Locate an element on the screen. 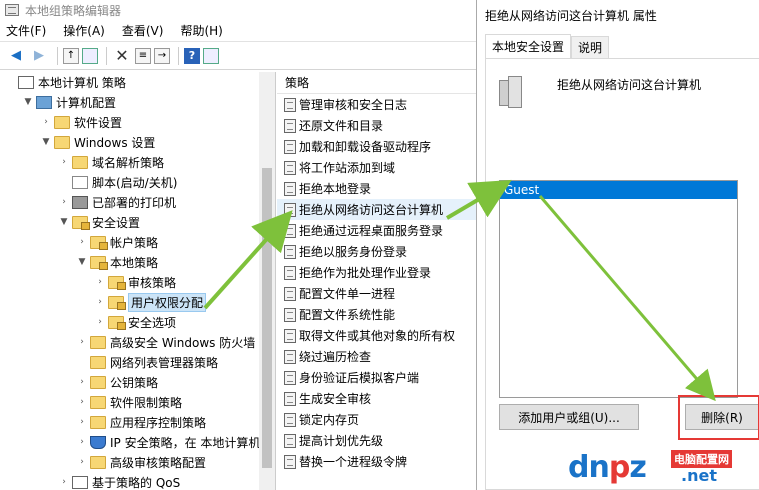 The image size is (759, 490). tree-item: 本地计算机 策略 is located at coordinates (137, 82).